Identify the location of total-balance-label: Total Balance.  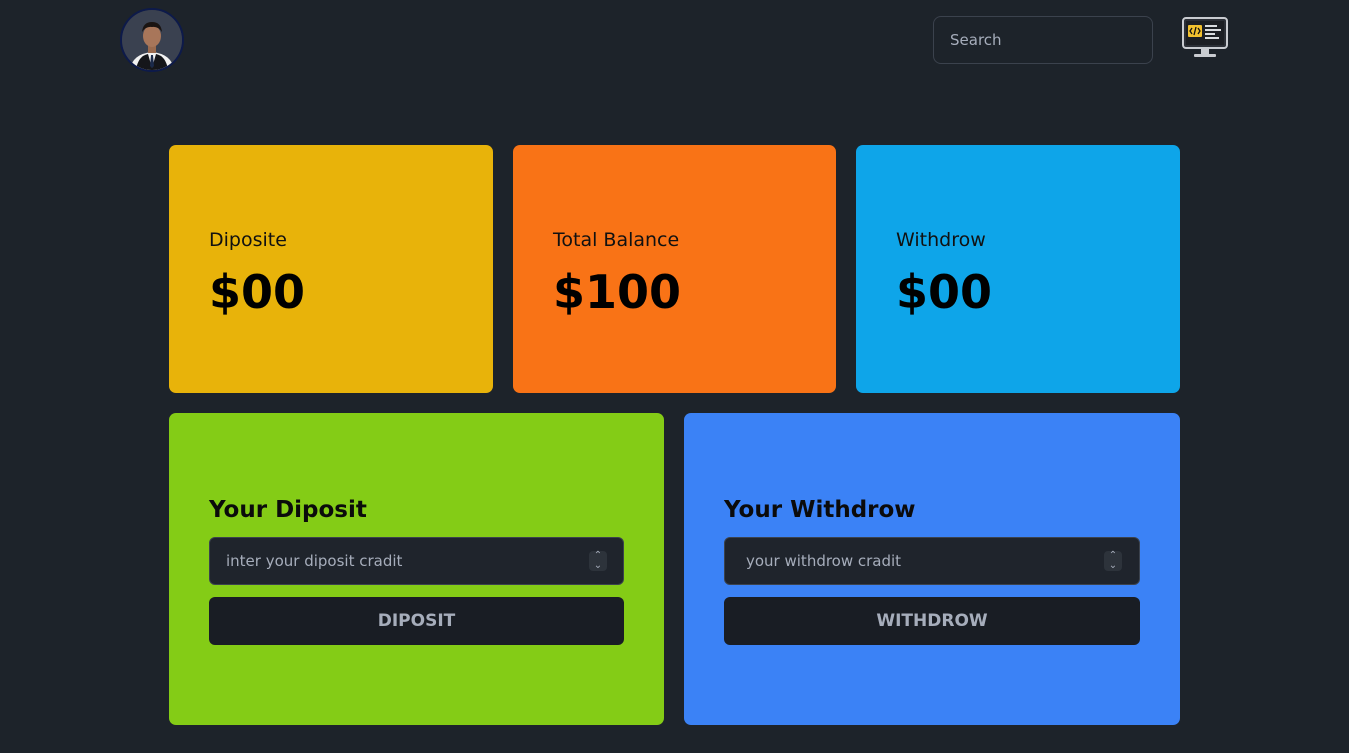
(616, 240).